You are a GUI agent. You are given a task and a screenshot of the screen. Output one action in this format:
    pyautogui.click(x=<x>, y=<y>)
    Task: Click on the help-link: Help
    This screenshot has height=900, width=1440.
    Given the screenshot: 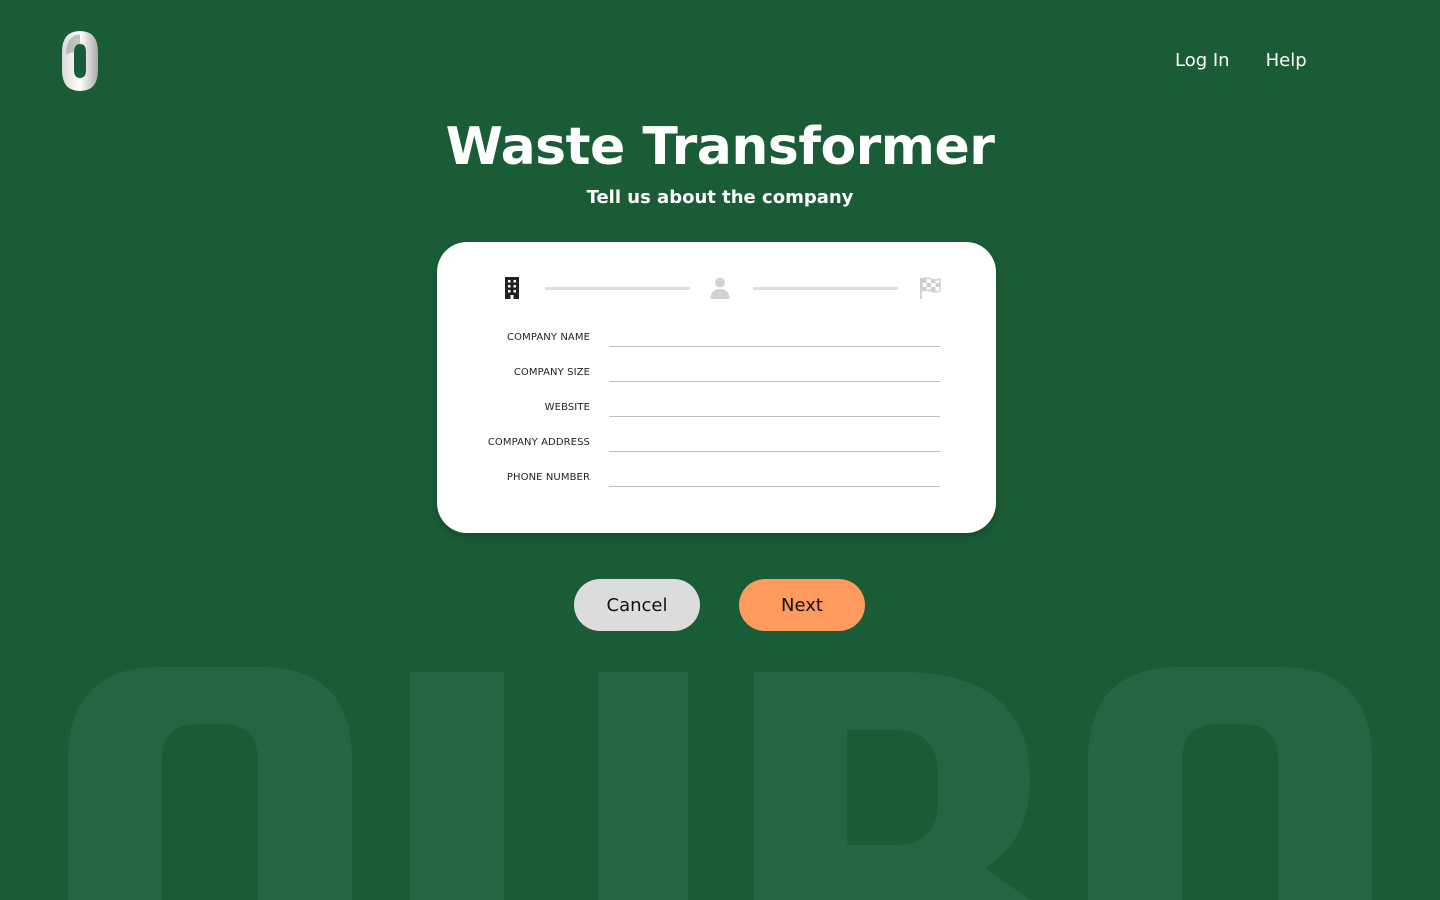 What is the action you would take?
    pyautogui.click(x=1286, y=61)
    